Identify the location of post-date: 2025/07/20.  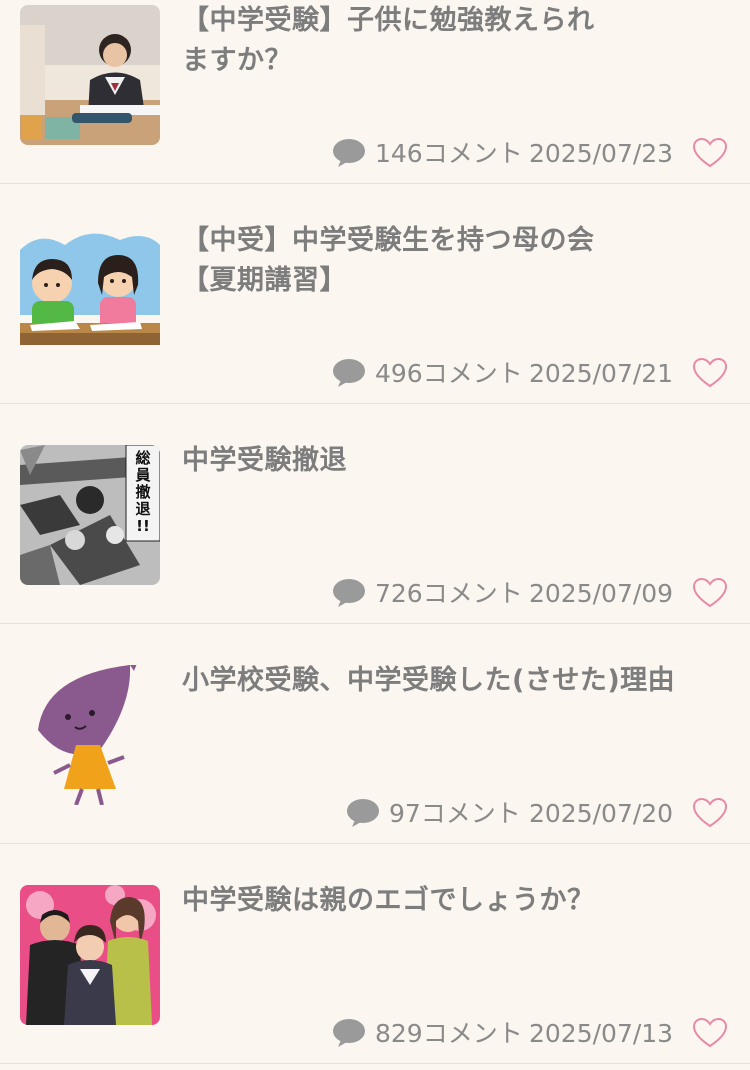
(601, 813).